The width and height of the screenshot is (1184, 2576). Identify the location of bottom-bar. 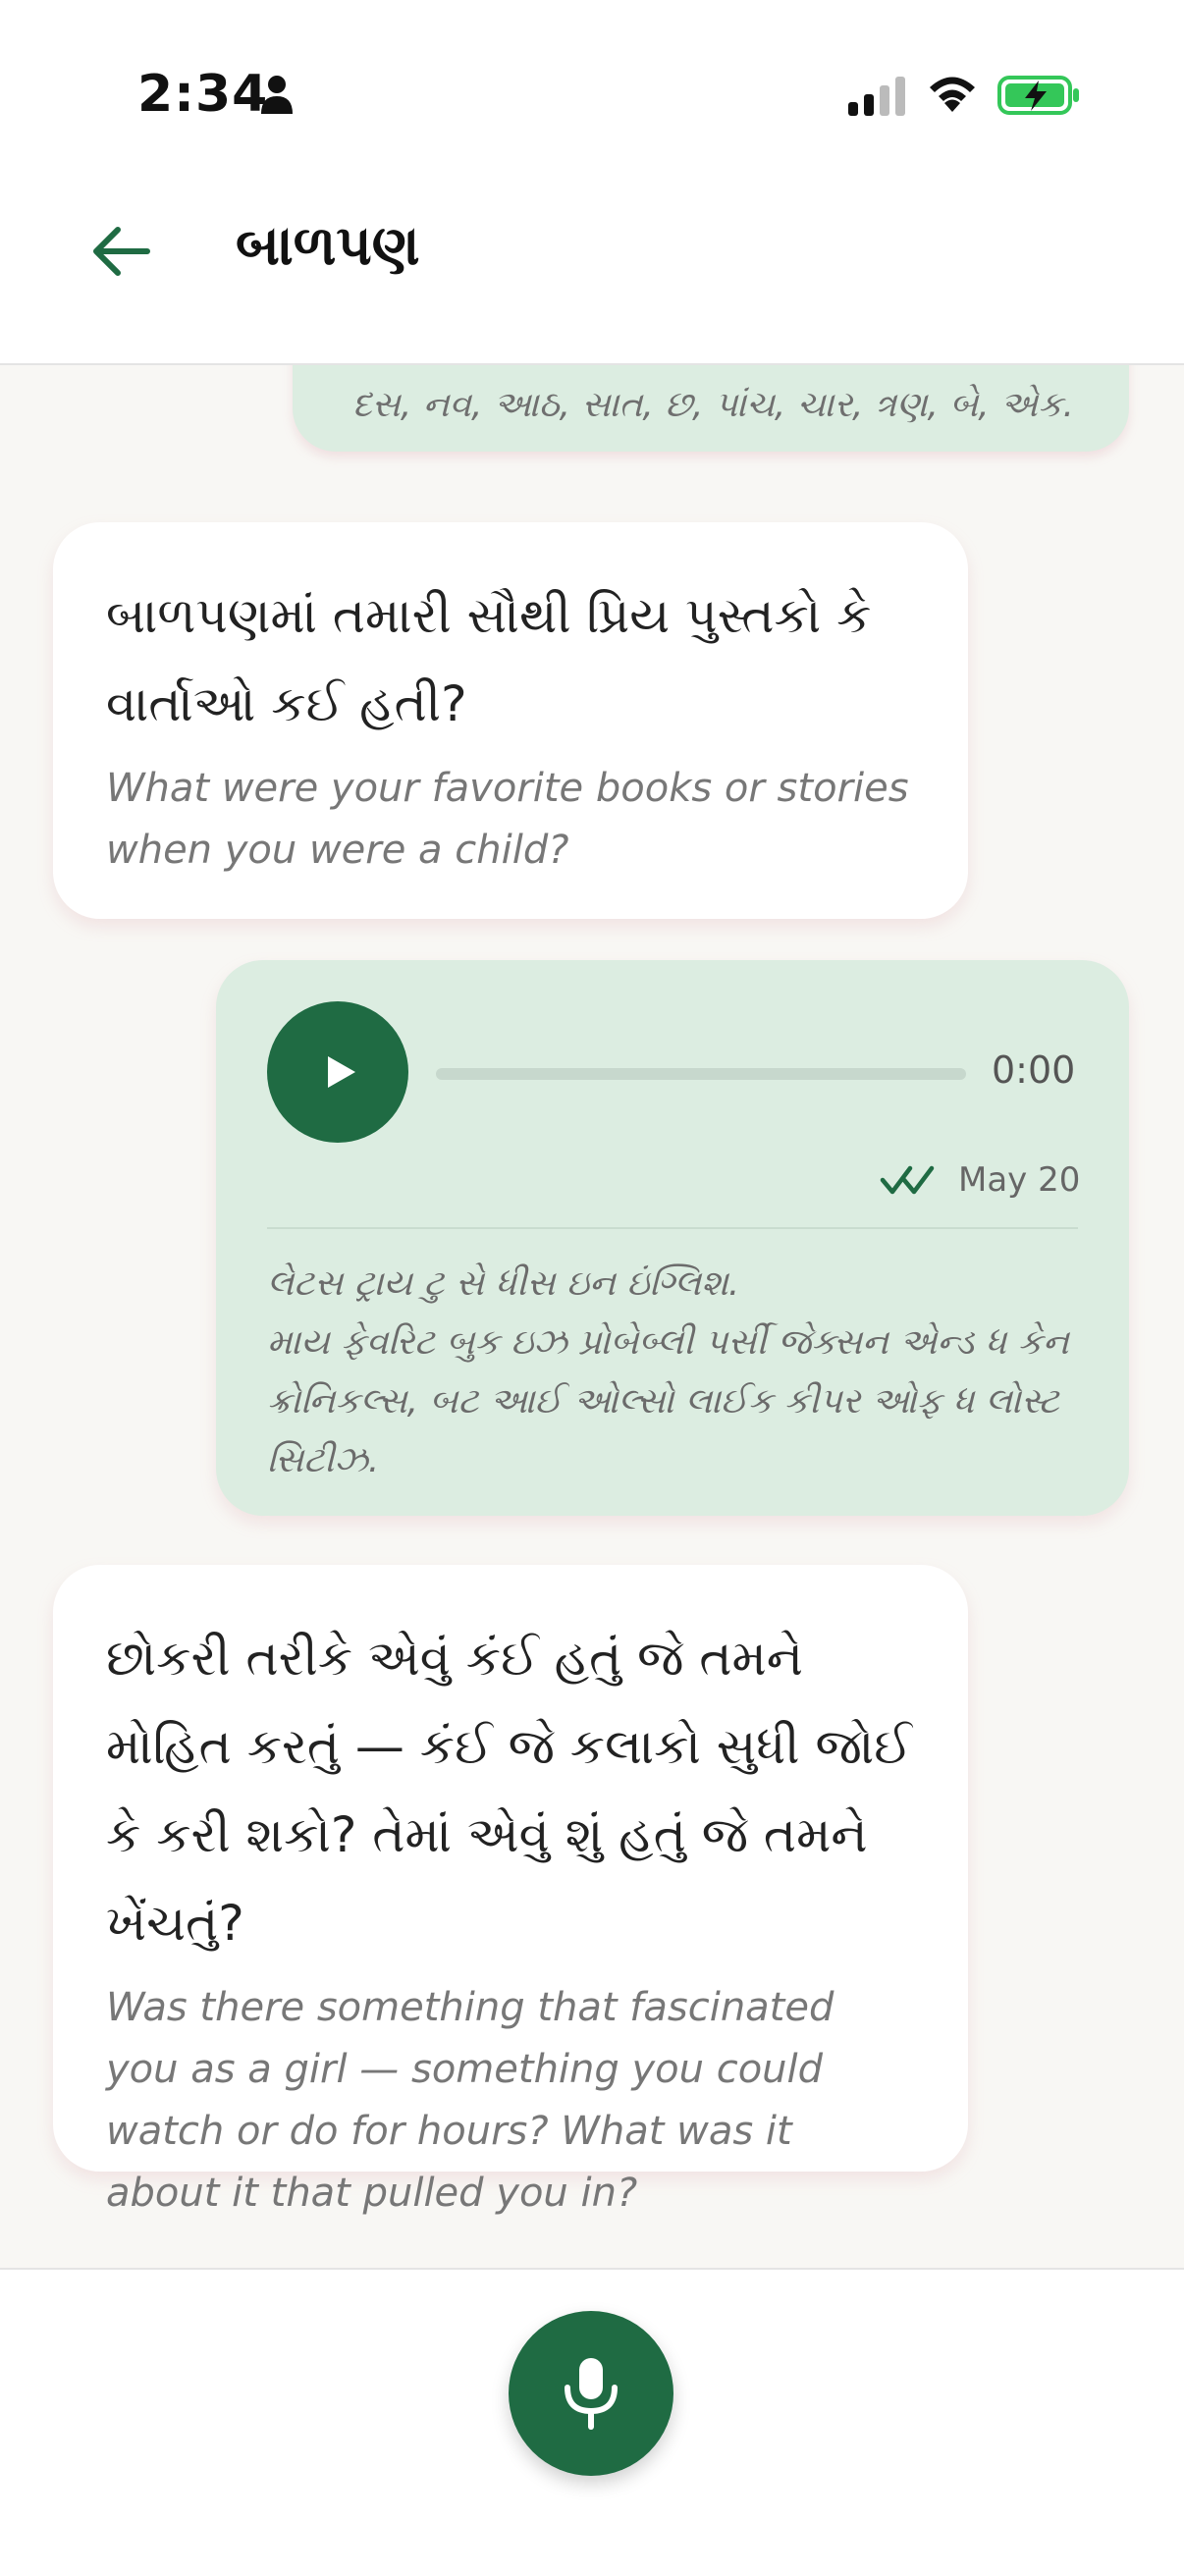
(592, 2422).